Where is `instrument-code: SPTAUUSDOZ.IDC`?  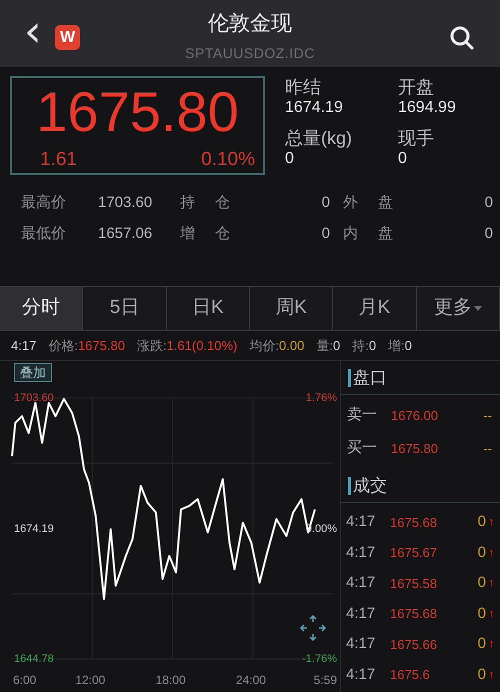
instrument-code: SPTAUUSDOZ.IDC is located at coordinates (250, 53).